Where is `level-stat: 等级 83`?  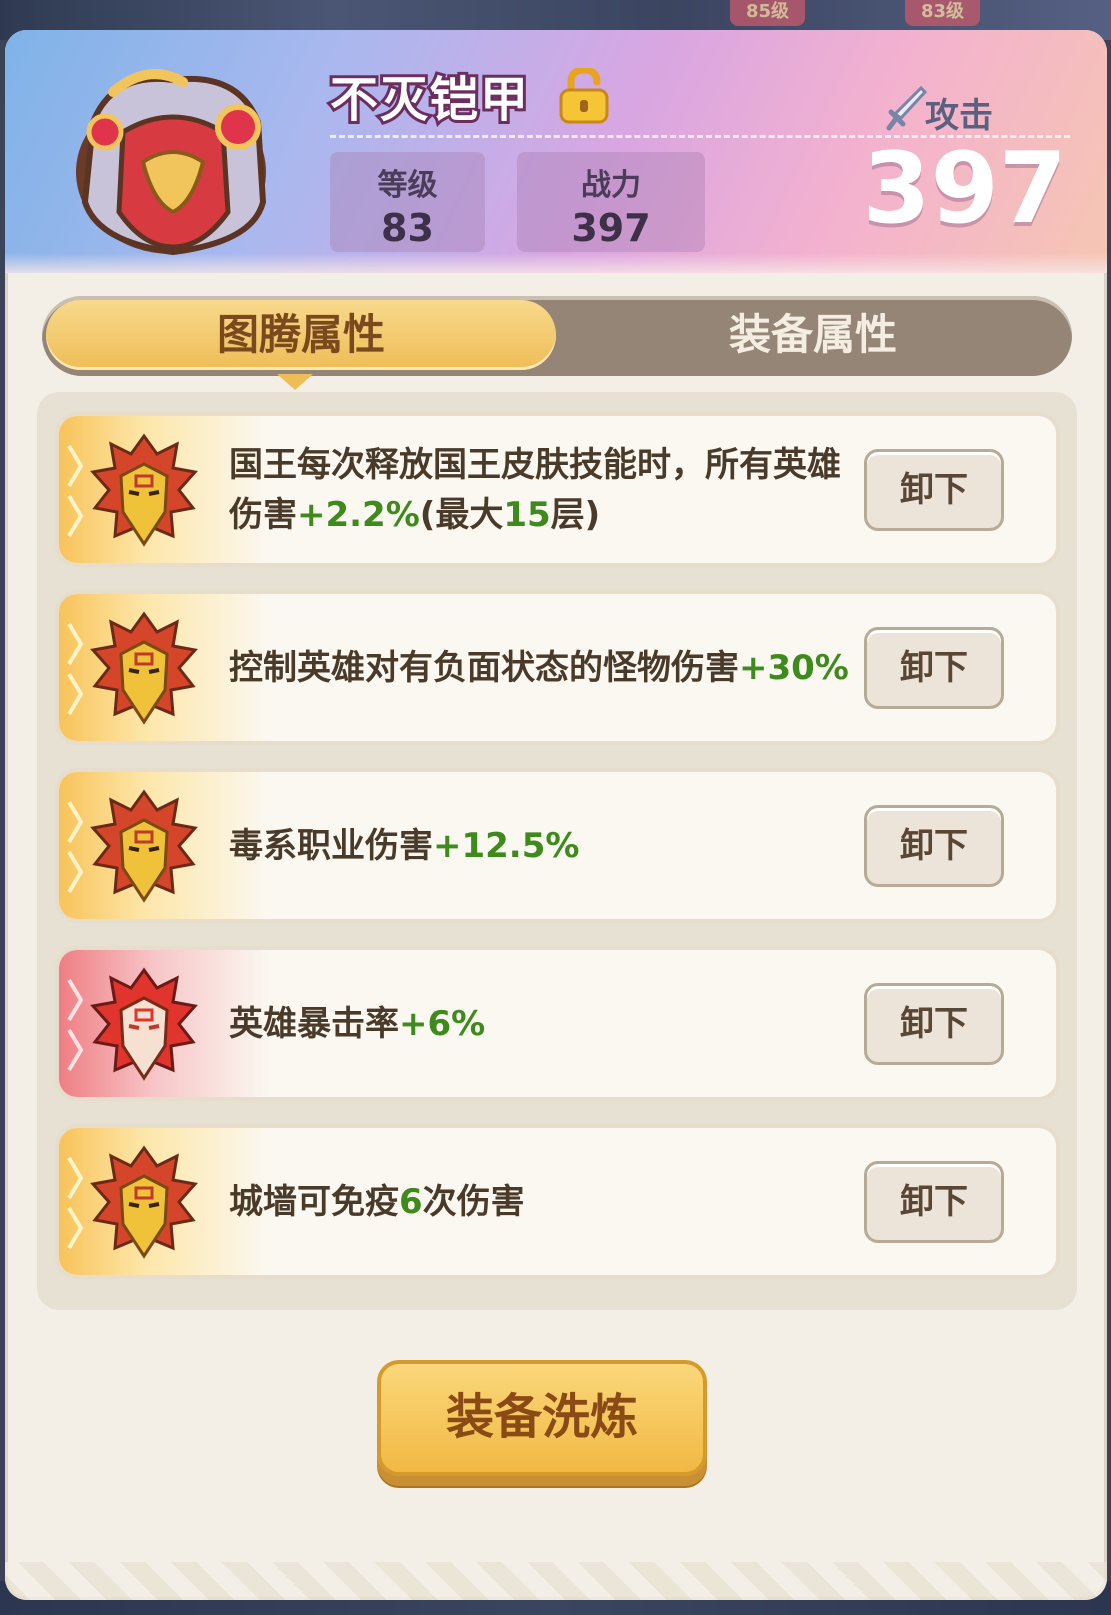
level-stat: 等级 83 is located at coordinates (407, 202).